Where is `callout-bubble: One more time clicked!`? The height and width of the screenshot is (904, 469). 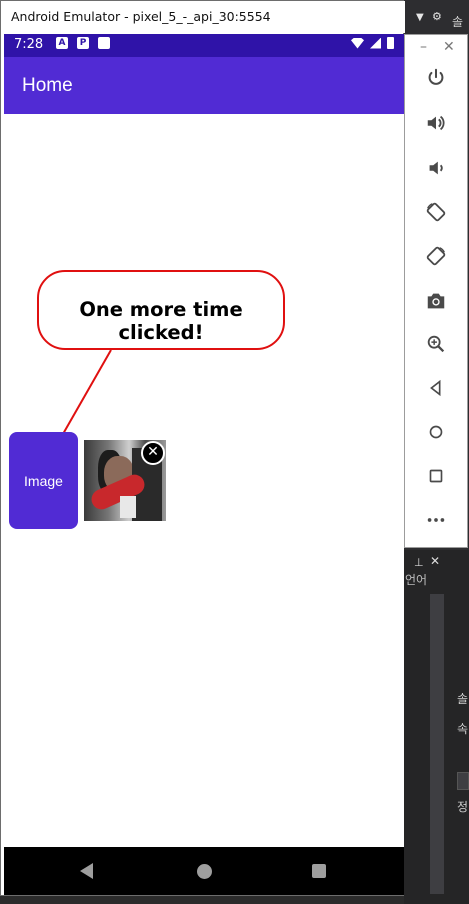 callout-bubble: One more time clicked! is located at coordinates (161, 310).